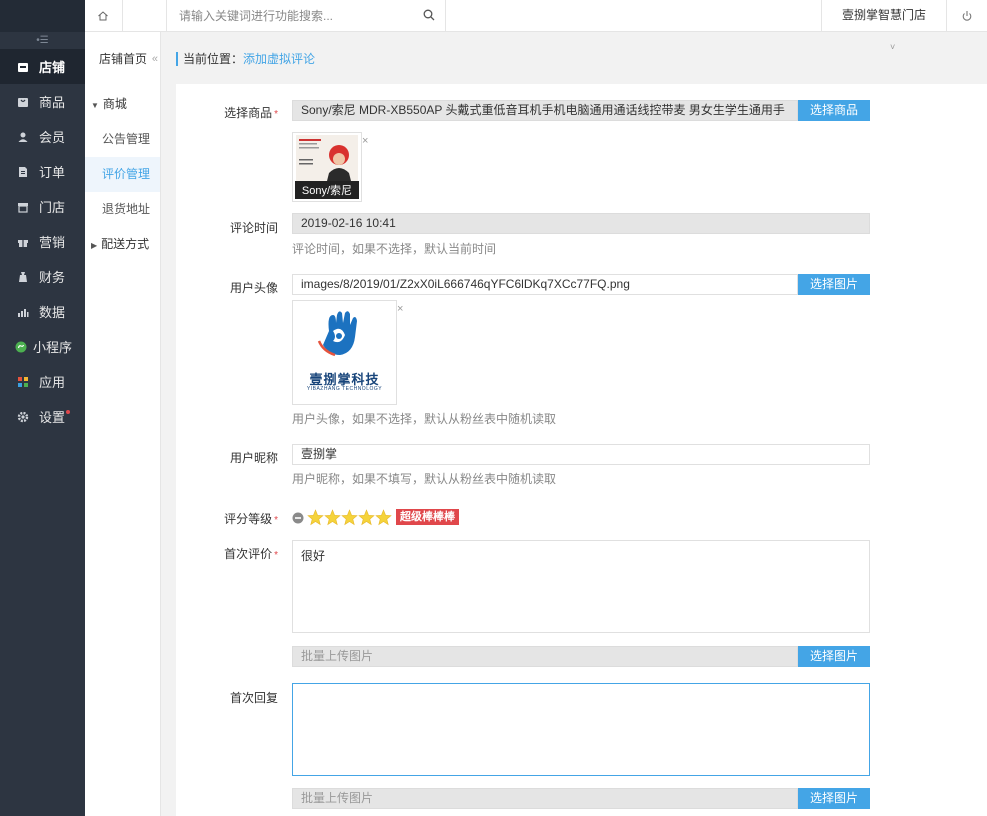  I want to click on avatar-label: 用户头像, so click(253, 288).